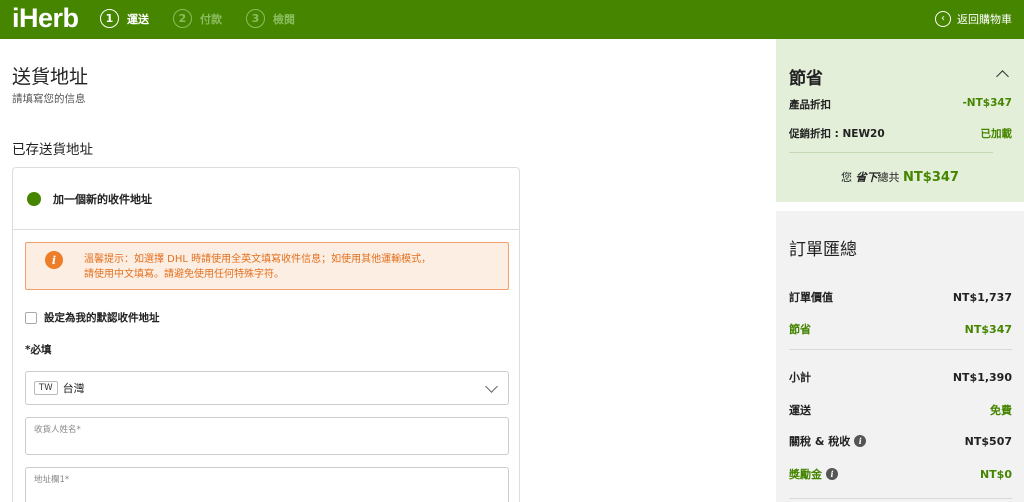  I want to click on address-line1-field: 地址欄1*, so click(267, 484).